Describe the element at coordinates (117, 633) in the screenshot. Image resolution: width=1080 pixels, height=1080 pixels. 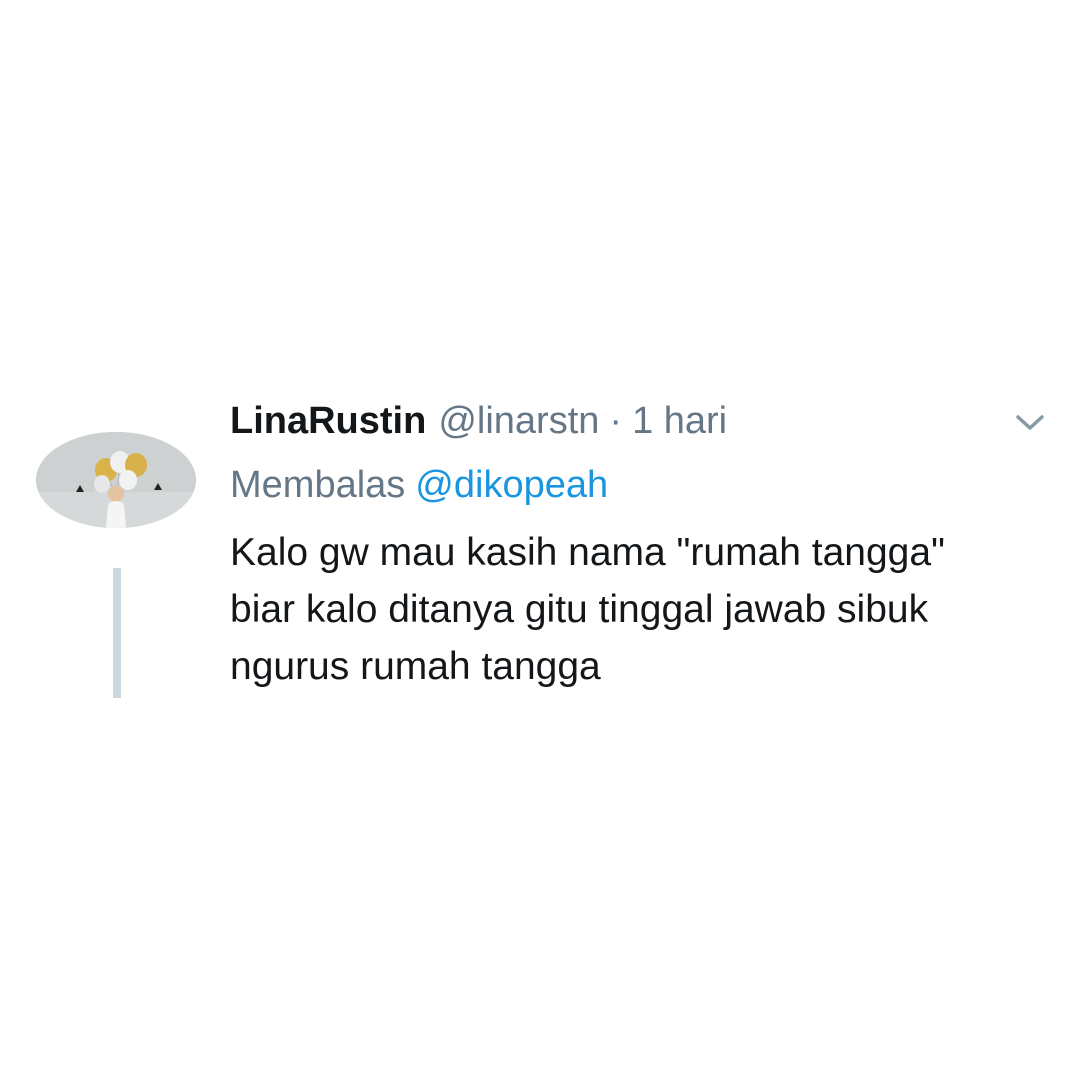
I see `thread-connector-line` at that location.